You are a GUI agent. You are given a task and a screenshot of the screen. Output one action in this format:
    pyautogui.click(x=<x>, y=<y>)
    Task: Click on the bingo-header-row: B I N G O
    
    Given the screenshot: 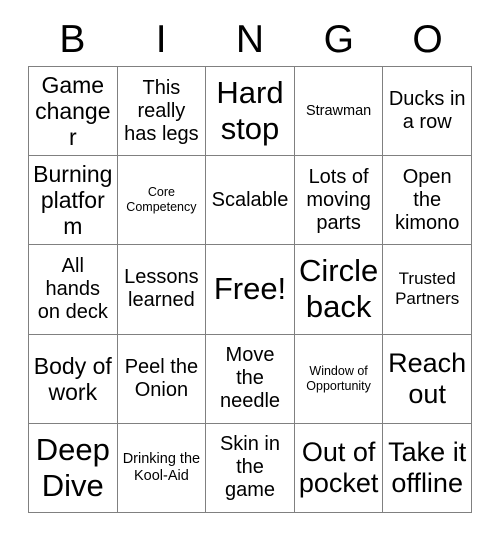 What is the action you would take?
    pyautogui.click(x=250, y=40)
    